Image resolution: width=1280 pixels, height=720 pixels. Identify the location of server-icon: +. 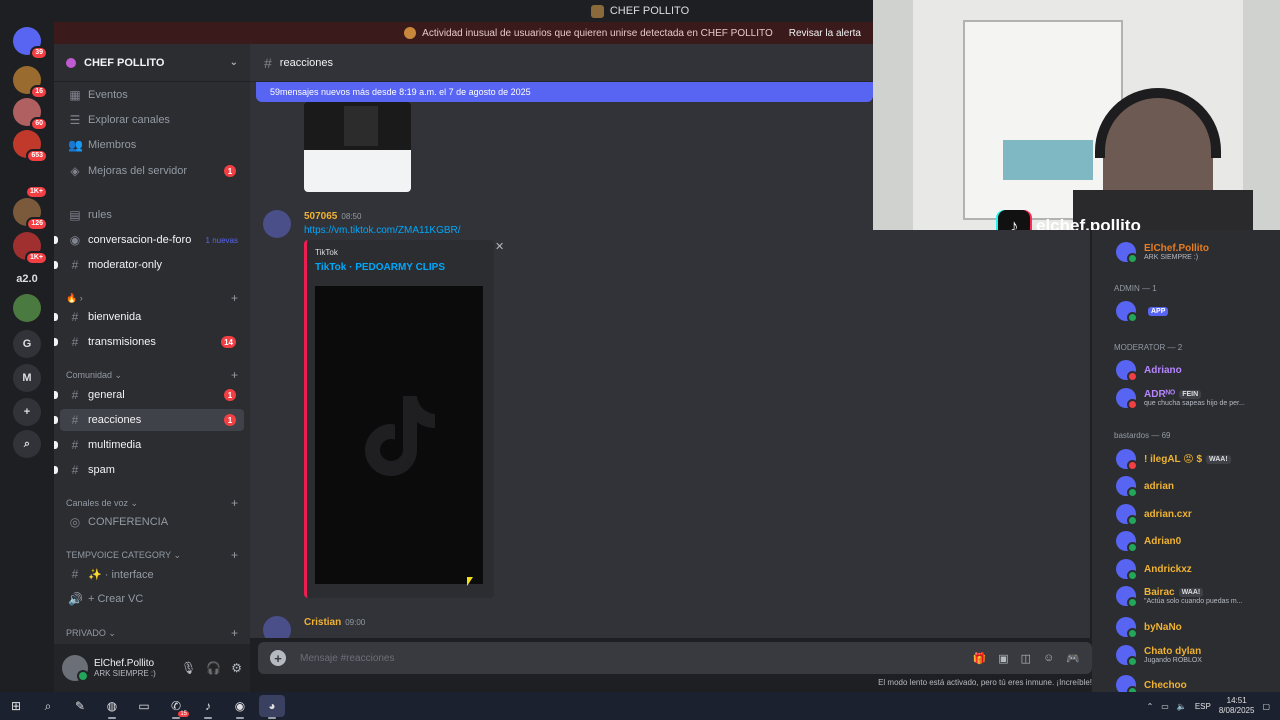
(27, 412).